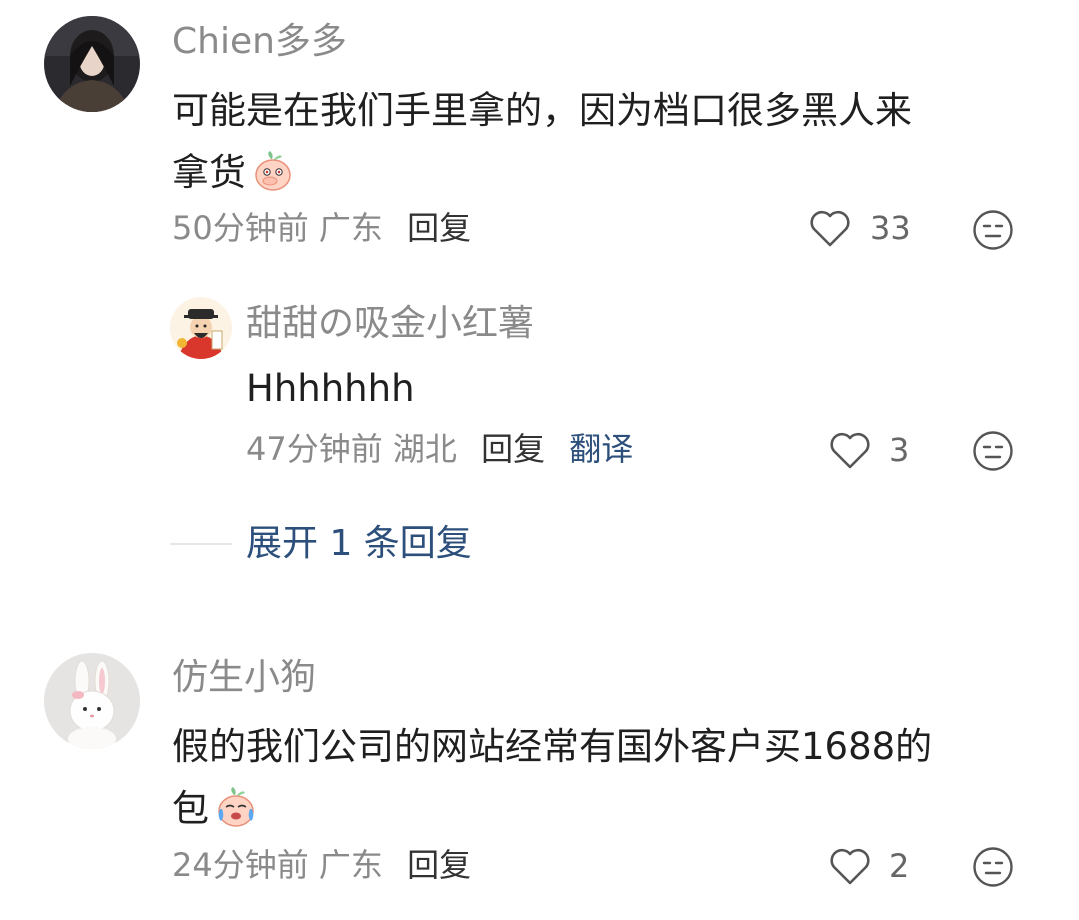  I want to click on like-count: 33, so click(890, 228).